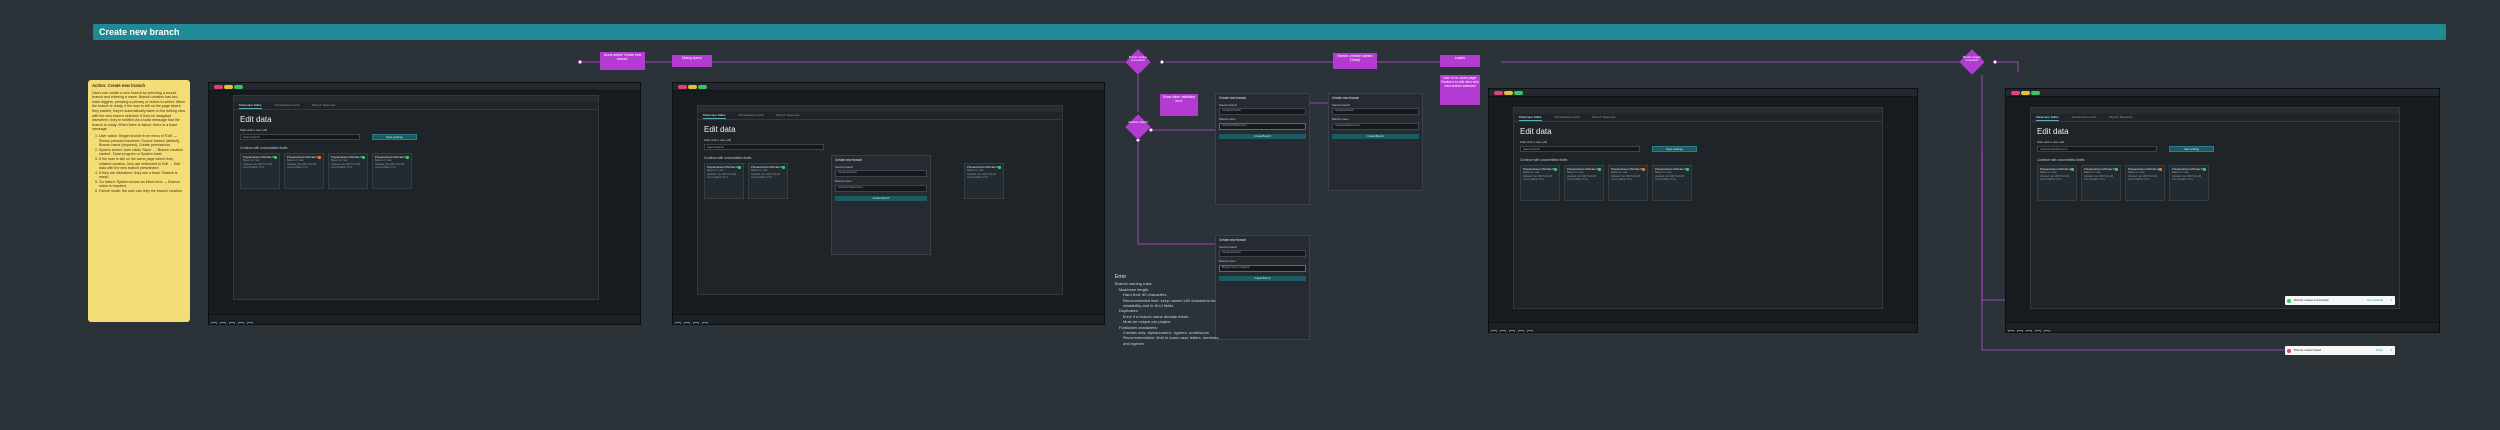 The height and width of the screenshot is (430, 2500). What do you see at coordinates (256, 119) in the screenshot?
I see `edit-heading: Edit data` at bounding box center [256, 119].